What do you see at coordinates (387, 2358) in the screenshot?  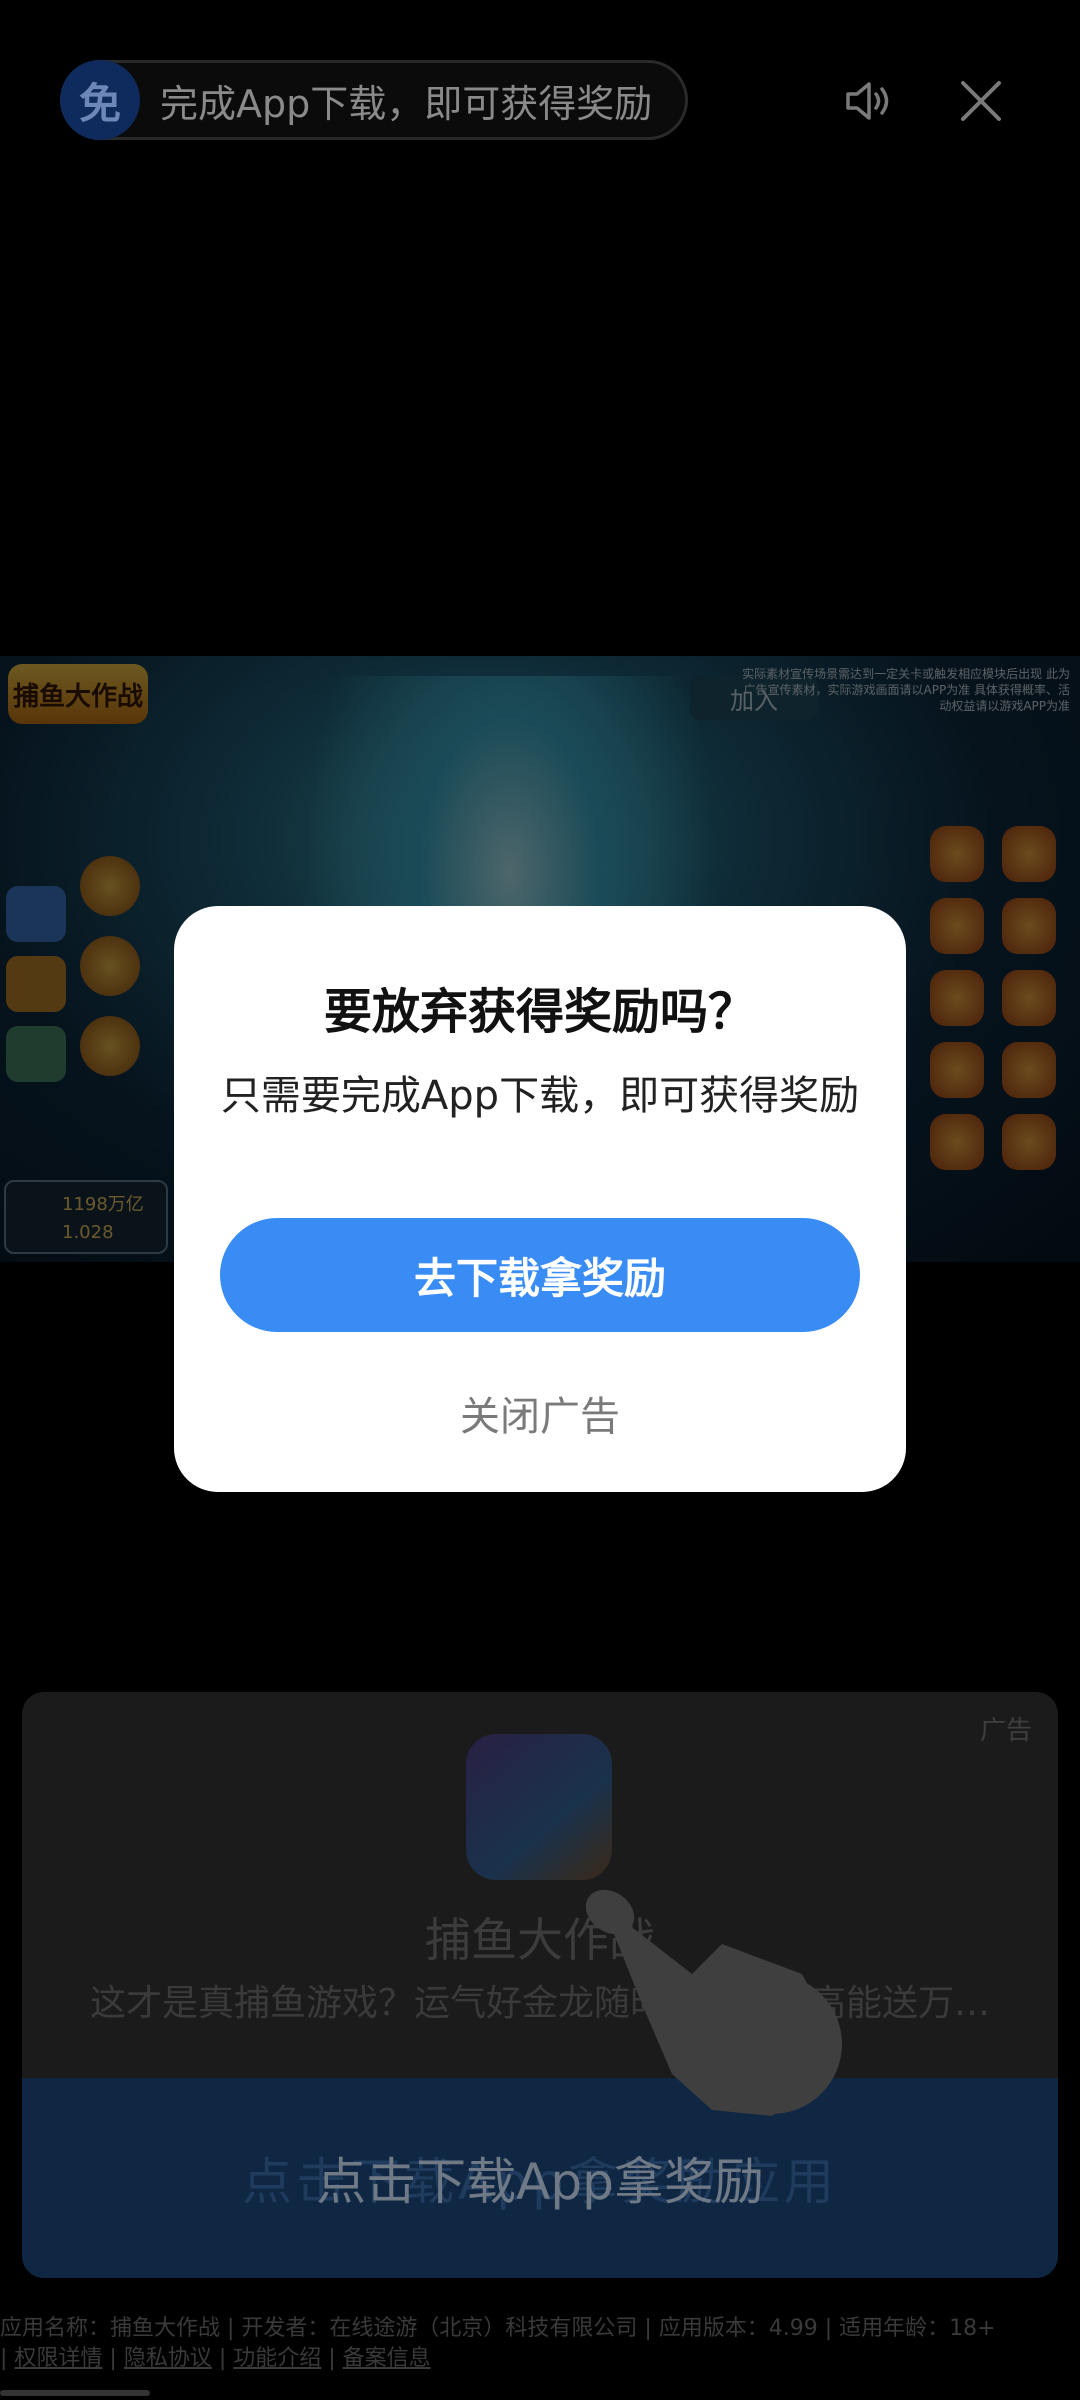 I see `filing-info-link: 备案信息` at bounding box center [387, 2358].